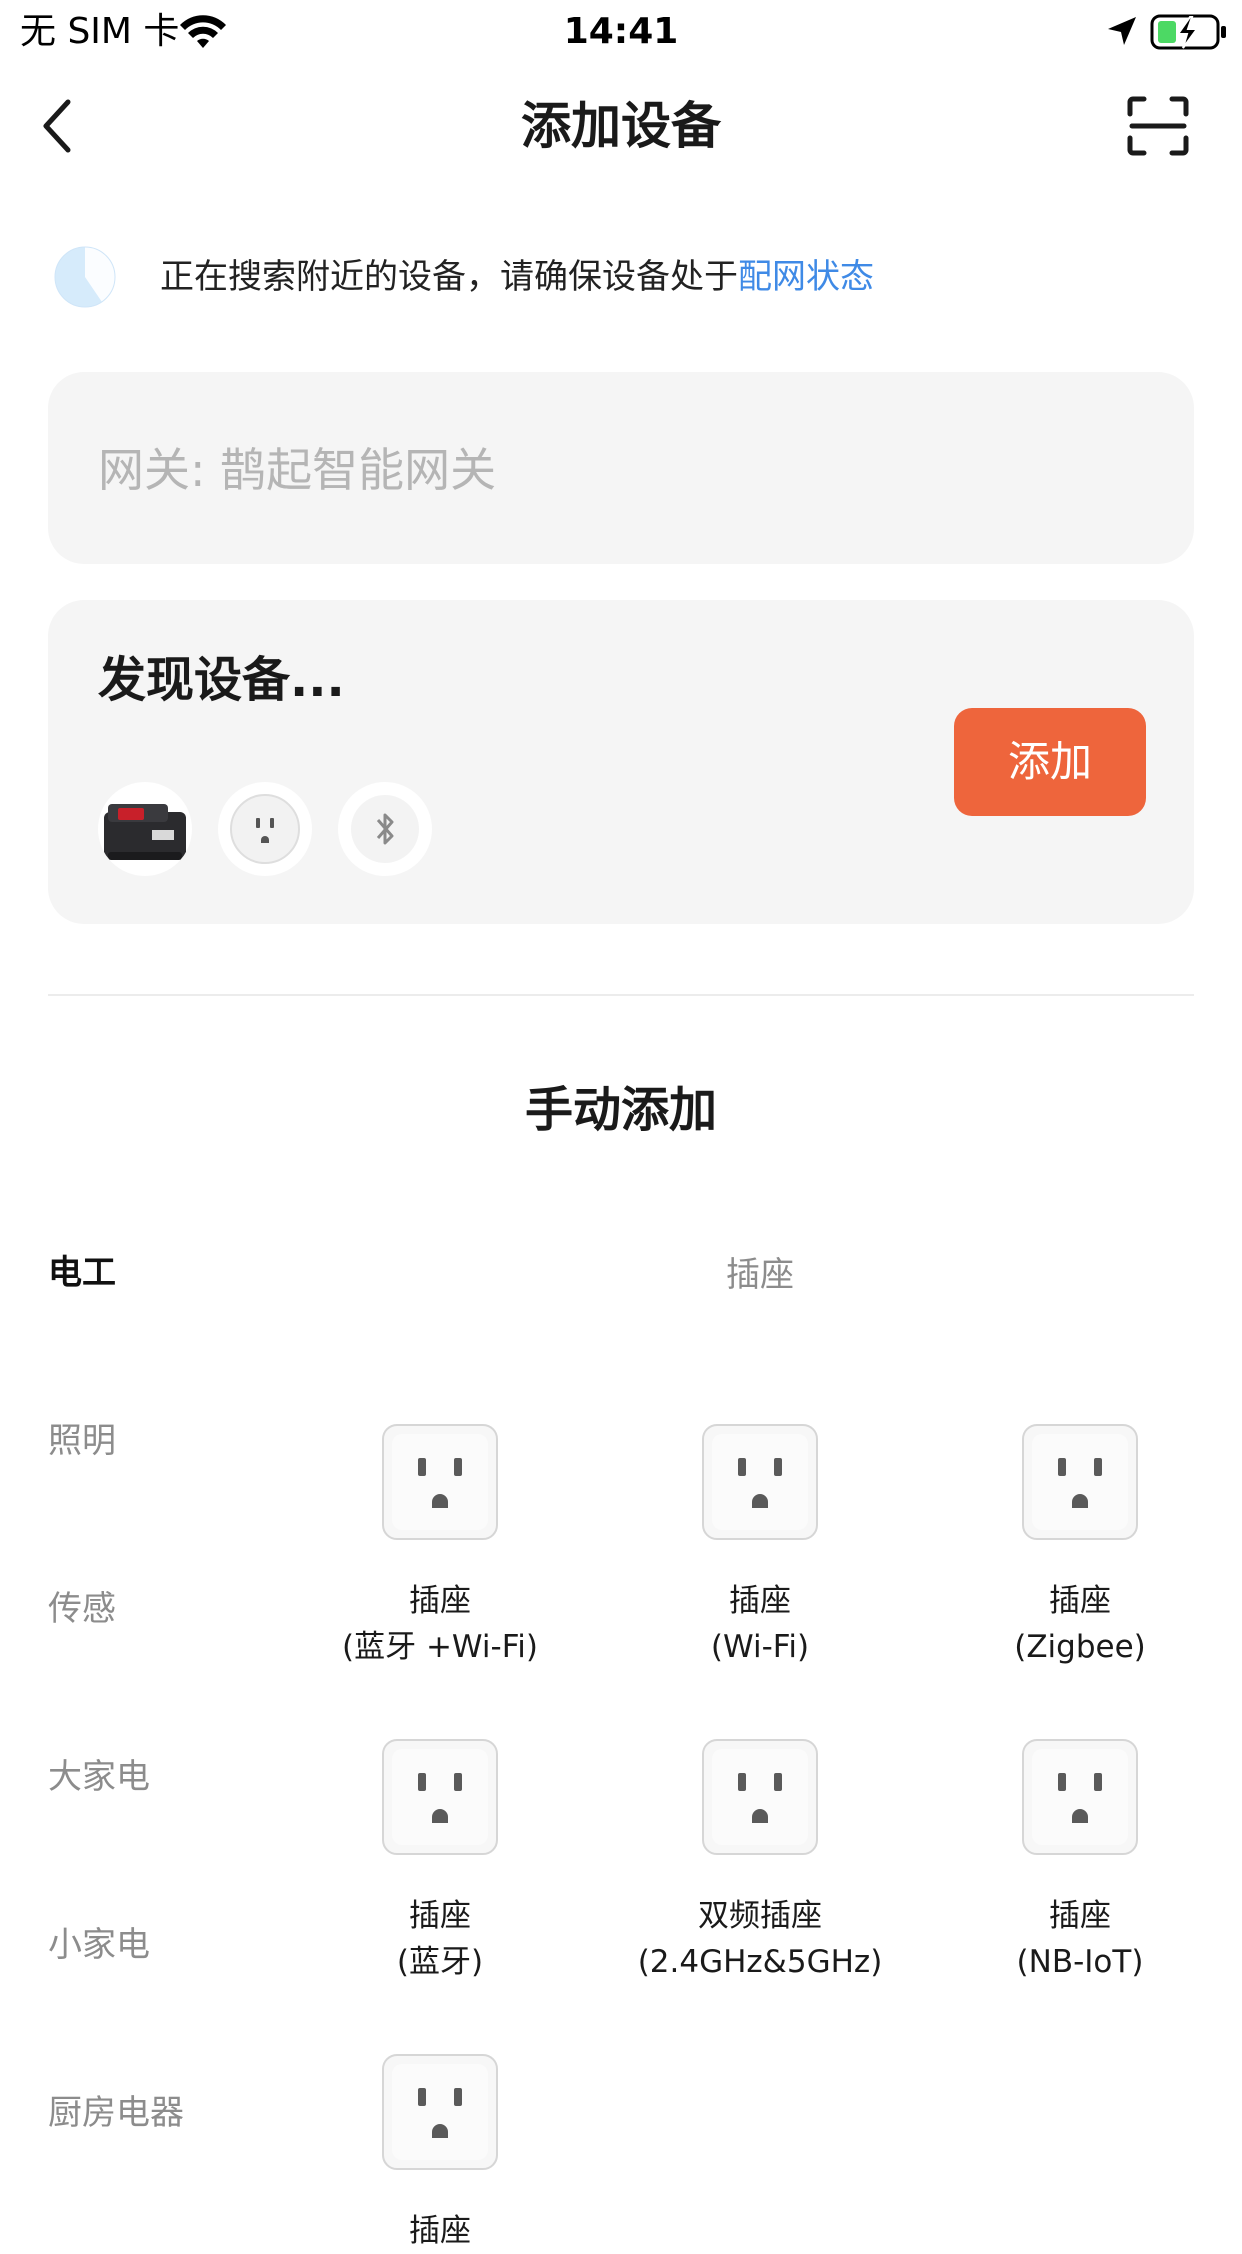  I want to click on product-socket-7: 插座, so click(440, 2153).